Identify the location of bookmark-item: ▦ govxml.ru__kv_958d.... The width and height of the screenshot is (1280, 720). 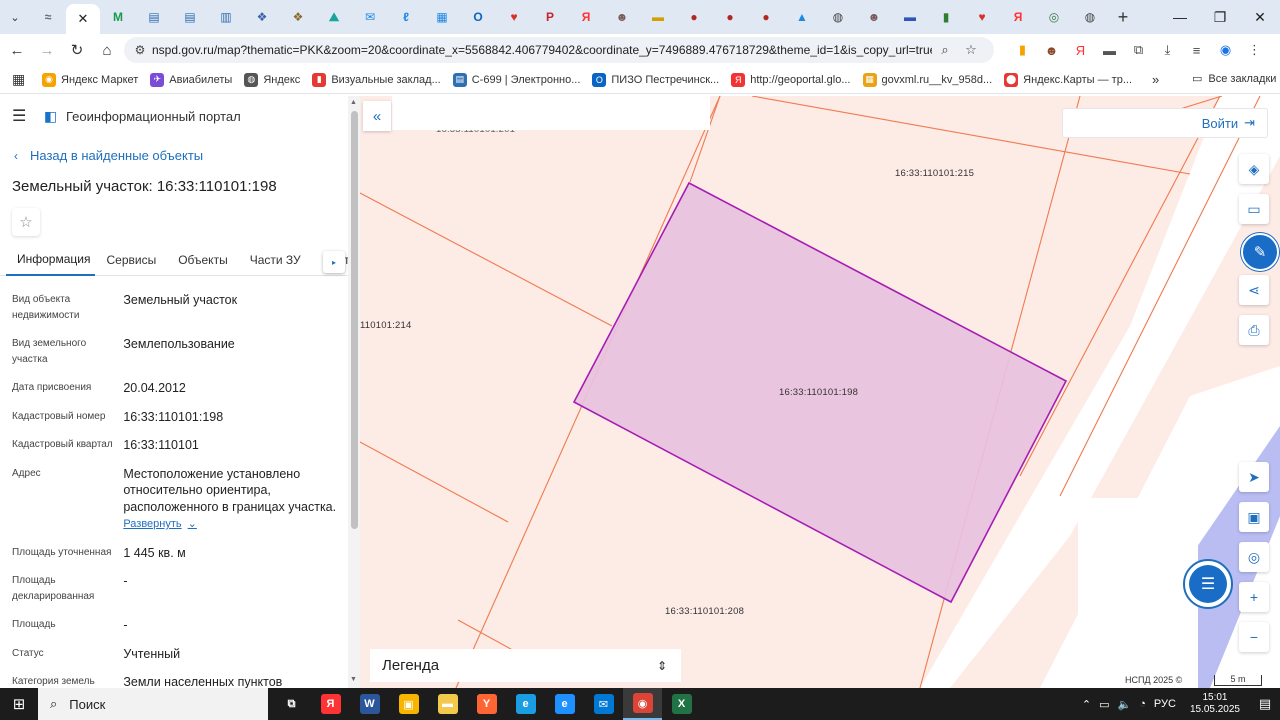
(927, 79).